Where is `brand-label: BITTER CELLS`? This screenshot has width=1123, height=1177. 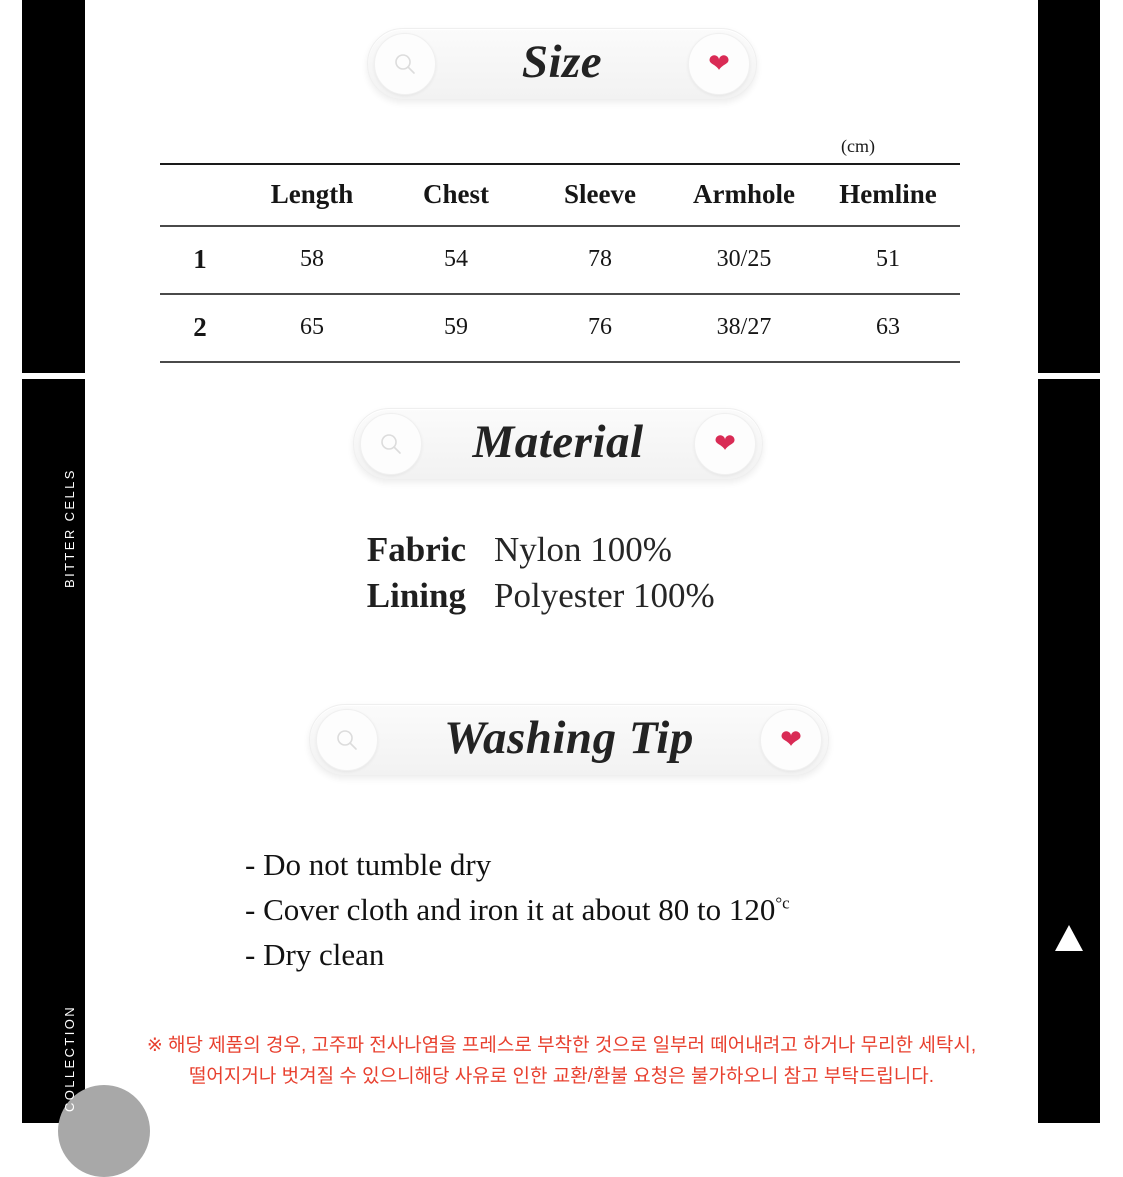
brand-label: BITTER CELLS is located at coordinates (69, 528).